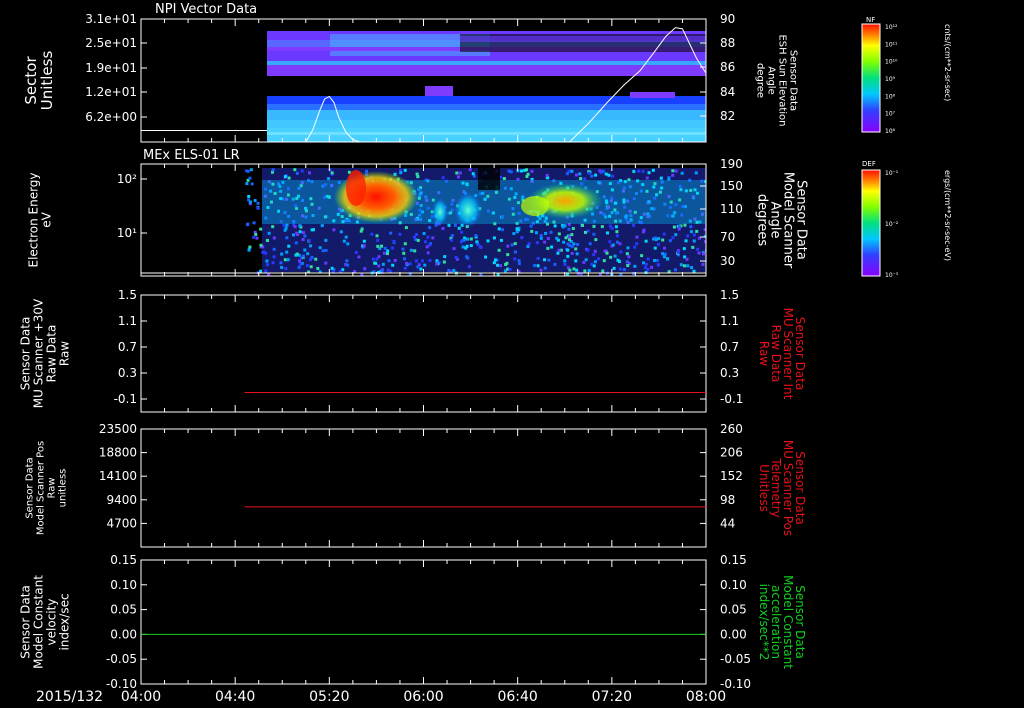 The height and width of the screenshot is (708, 1024). Describe the element at coordinates (729, 295) in the screenshot. I see `panel3-right-tick-label: 1.5` at that location.